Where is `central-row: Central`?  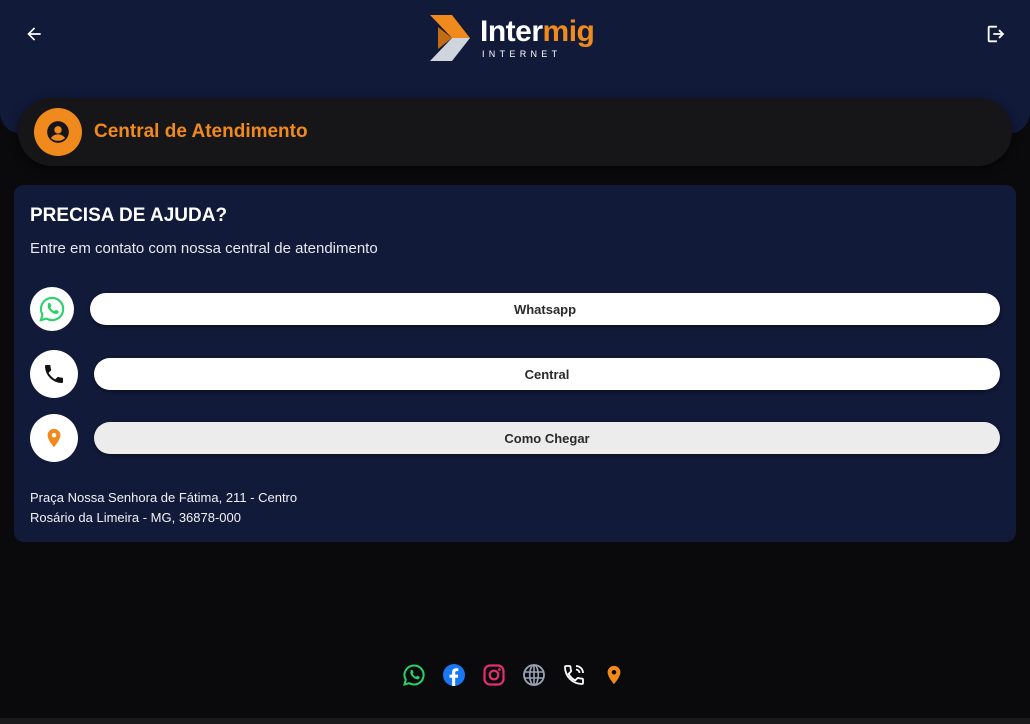
central-row: Central is located at coordinates (515, 374).